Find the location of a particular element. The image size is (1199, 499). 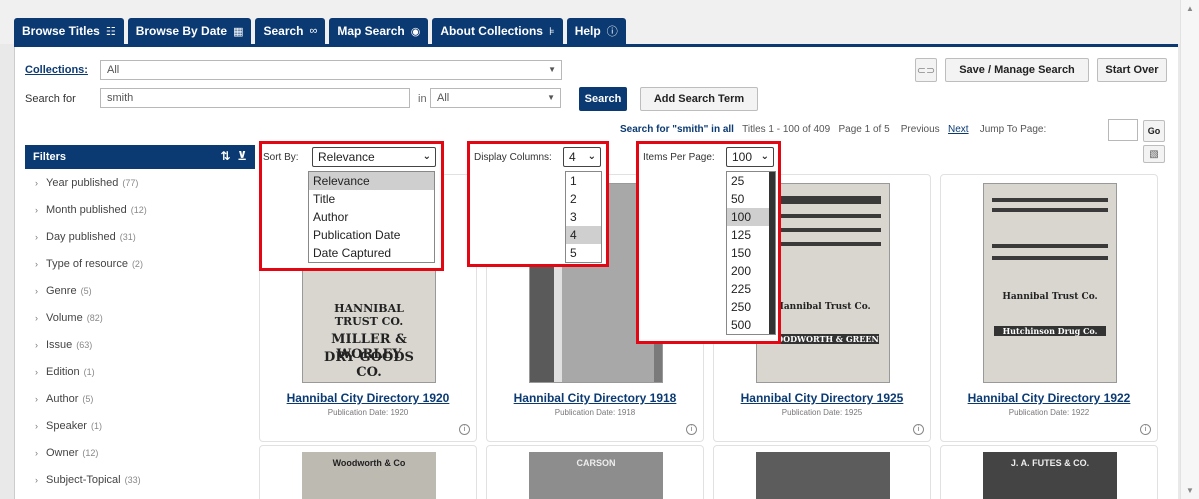

filter-count: (5) is located at coordinates (88, 398).